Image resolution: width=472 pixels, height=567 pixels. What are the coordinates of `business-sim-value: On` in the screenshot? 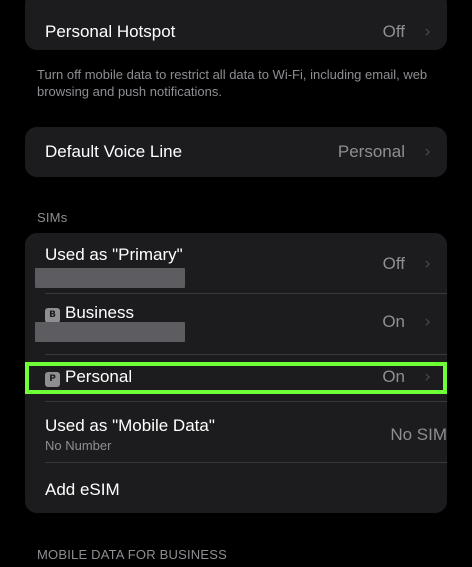 It's located at (393, 321).